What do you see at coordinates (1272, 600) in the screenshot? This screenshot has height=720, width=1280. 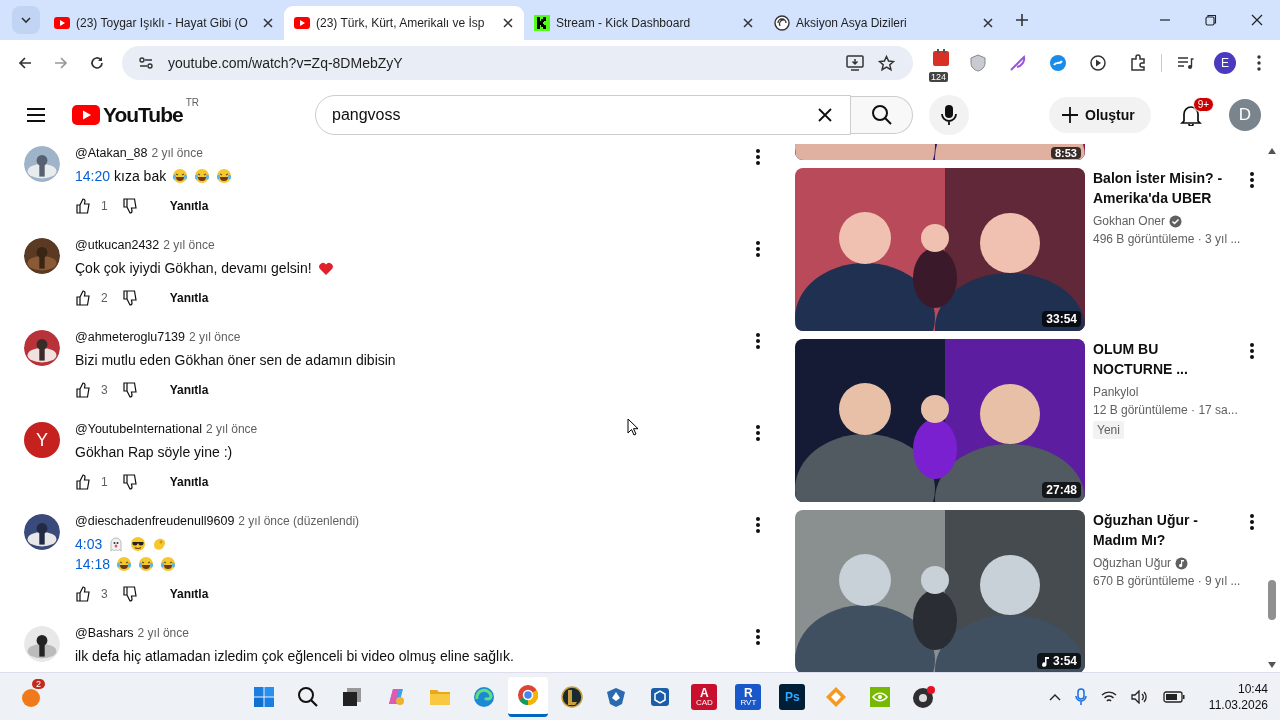 I see `scroll-thumb` at bounding box center [1272, 600].